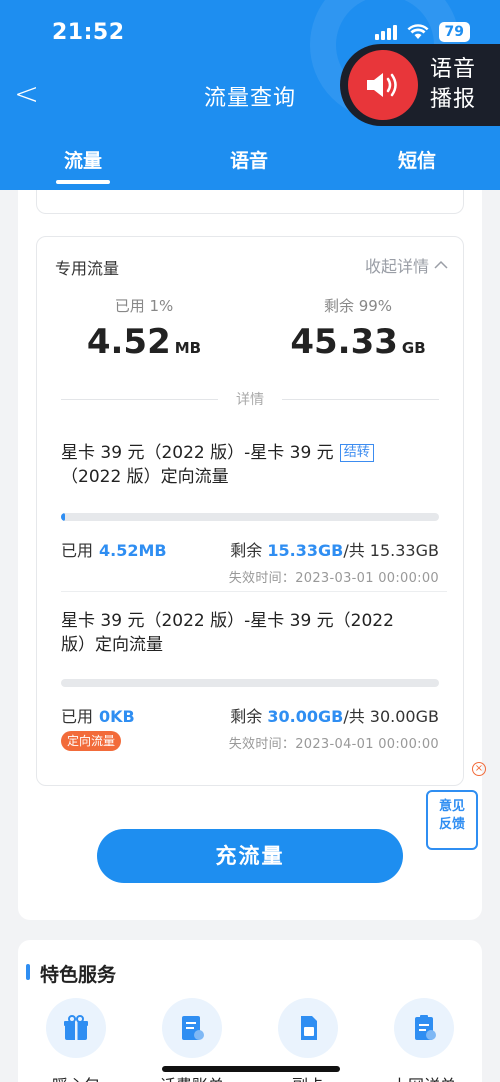 This screenshot has width=500, height=1082. Describe the element at coordinates (424, 1028) in the screenshot. I see `detail-list-icon` at that location.